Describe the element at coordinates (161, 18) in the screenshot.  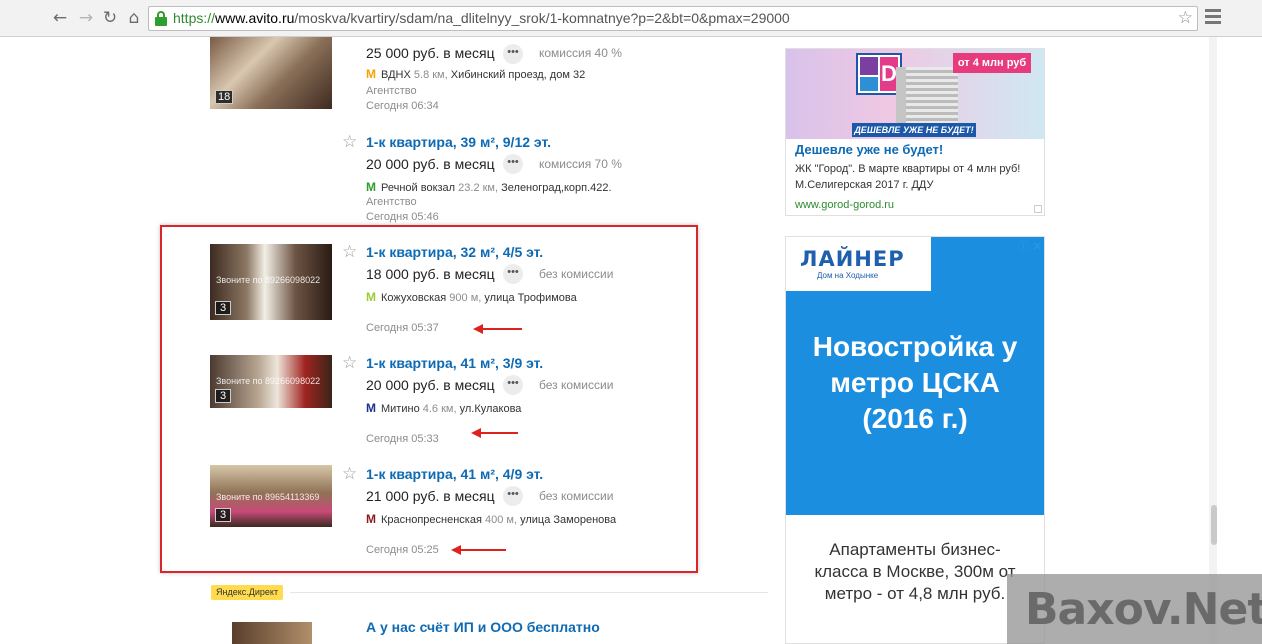
I see `lock-icon` at that location.